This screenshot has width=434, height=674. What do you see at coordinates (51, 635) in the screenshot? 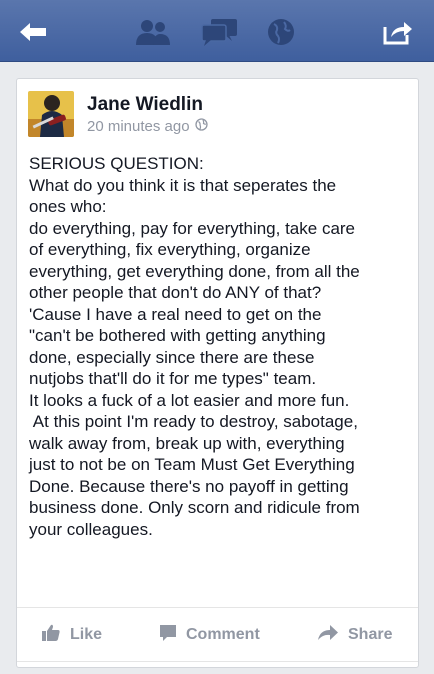
I see `thumbs-up-icon` at bounding box center [51, 635].